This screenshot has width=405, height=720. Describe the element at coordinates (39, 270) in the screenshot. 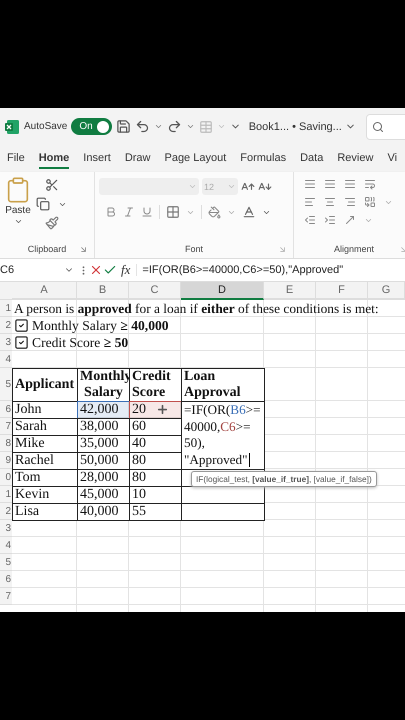

I see `name-box: C6` at that location.